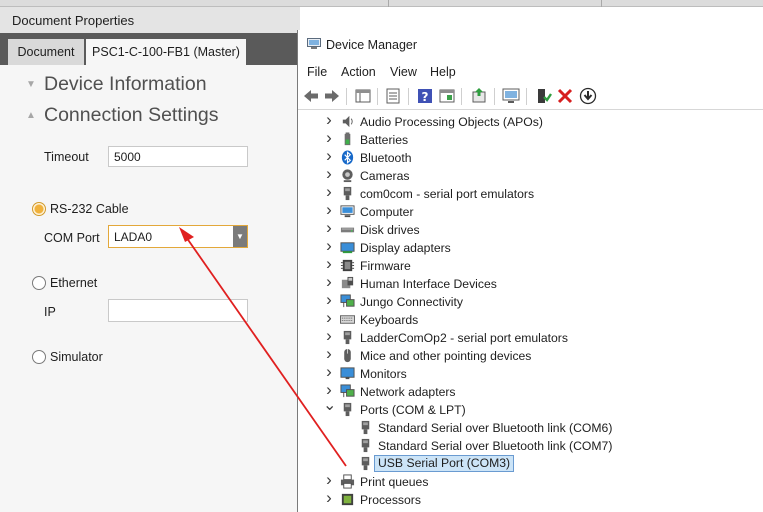 The image size is (763, 512). Describe the element at coordinates (317, 72) in the screenshot. I see `menu-file: File` at that location.